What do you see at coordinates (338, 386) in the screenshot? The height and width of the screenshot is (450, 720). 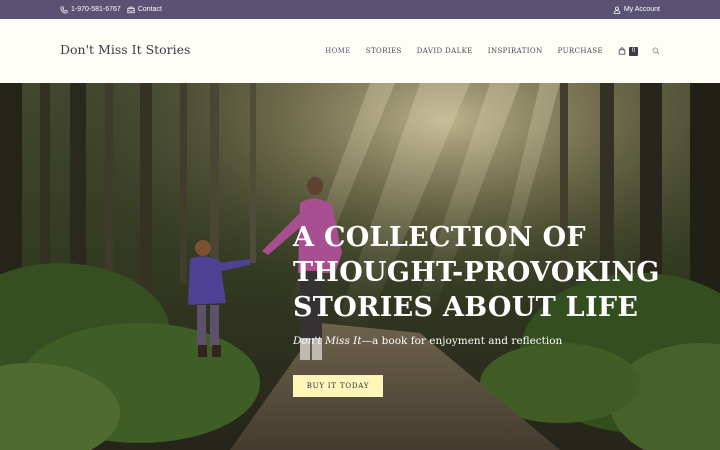 I see `buy-it-today-button: BUY IT TODAY` at bounding box center [338, 386].